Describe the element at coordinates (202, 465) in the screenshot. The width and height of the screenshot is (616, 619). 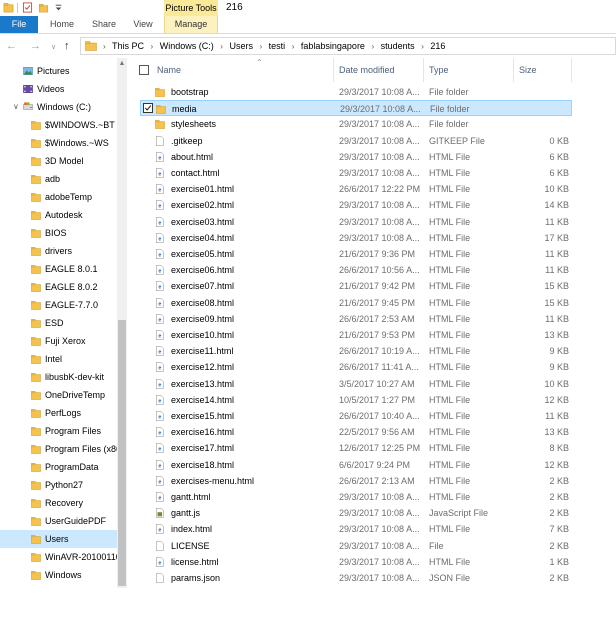
I see `file-name: exercise18.html` at that location.